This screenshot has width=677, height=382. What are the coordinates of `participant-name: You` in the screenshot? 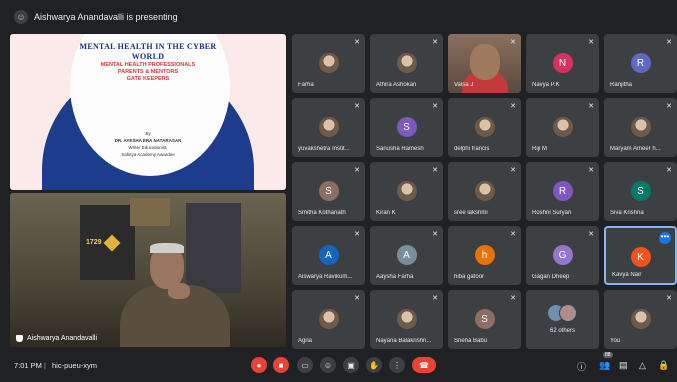 It's located at (615, 341).